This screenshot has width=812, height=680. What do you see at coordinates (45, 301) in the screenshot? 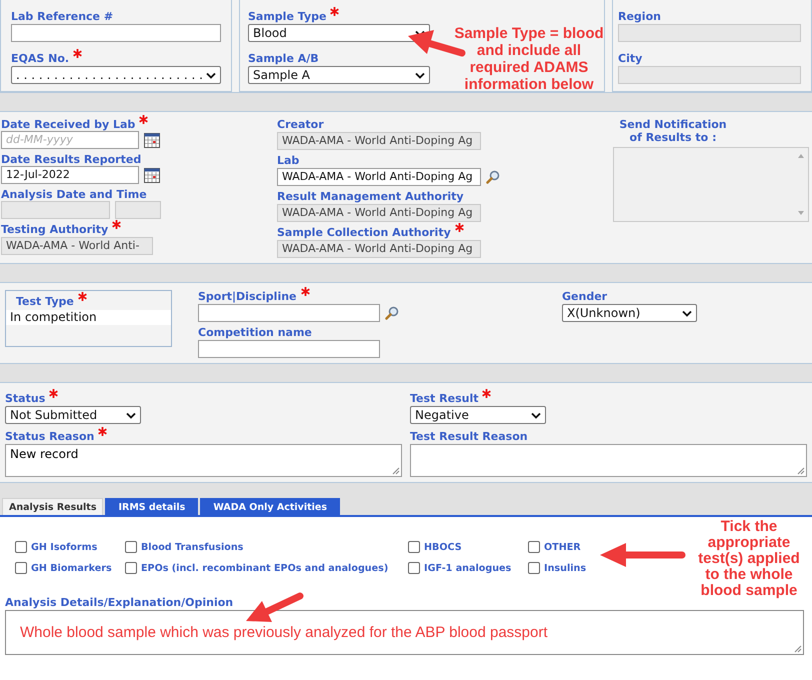
I see `field-label: Test Type` at bounding box center [45, 301].